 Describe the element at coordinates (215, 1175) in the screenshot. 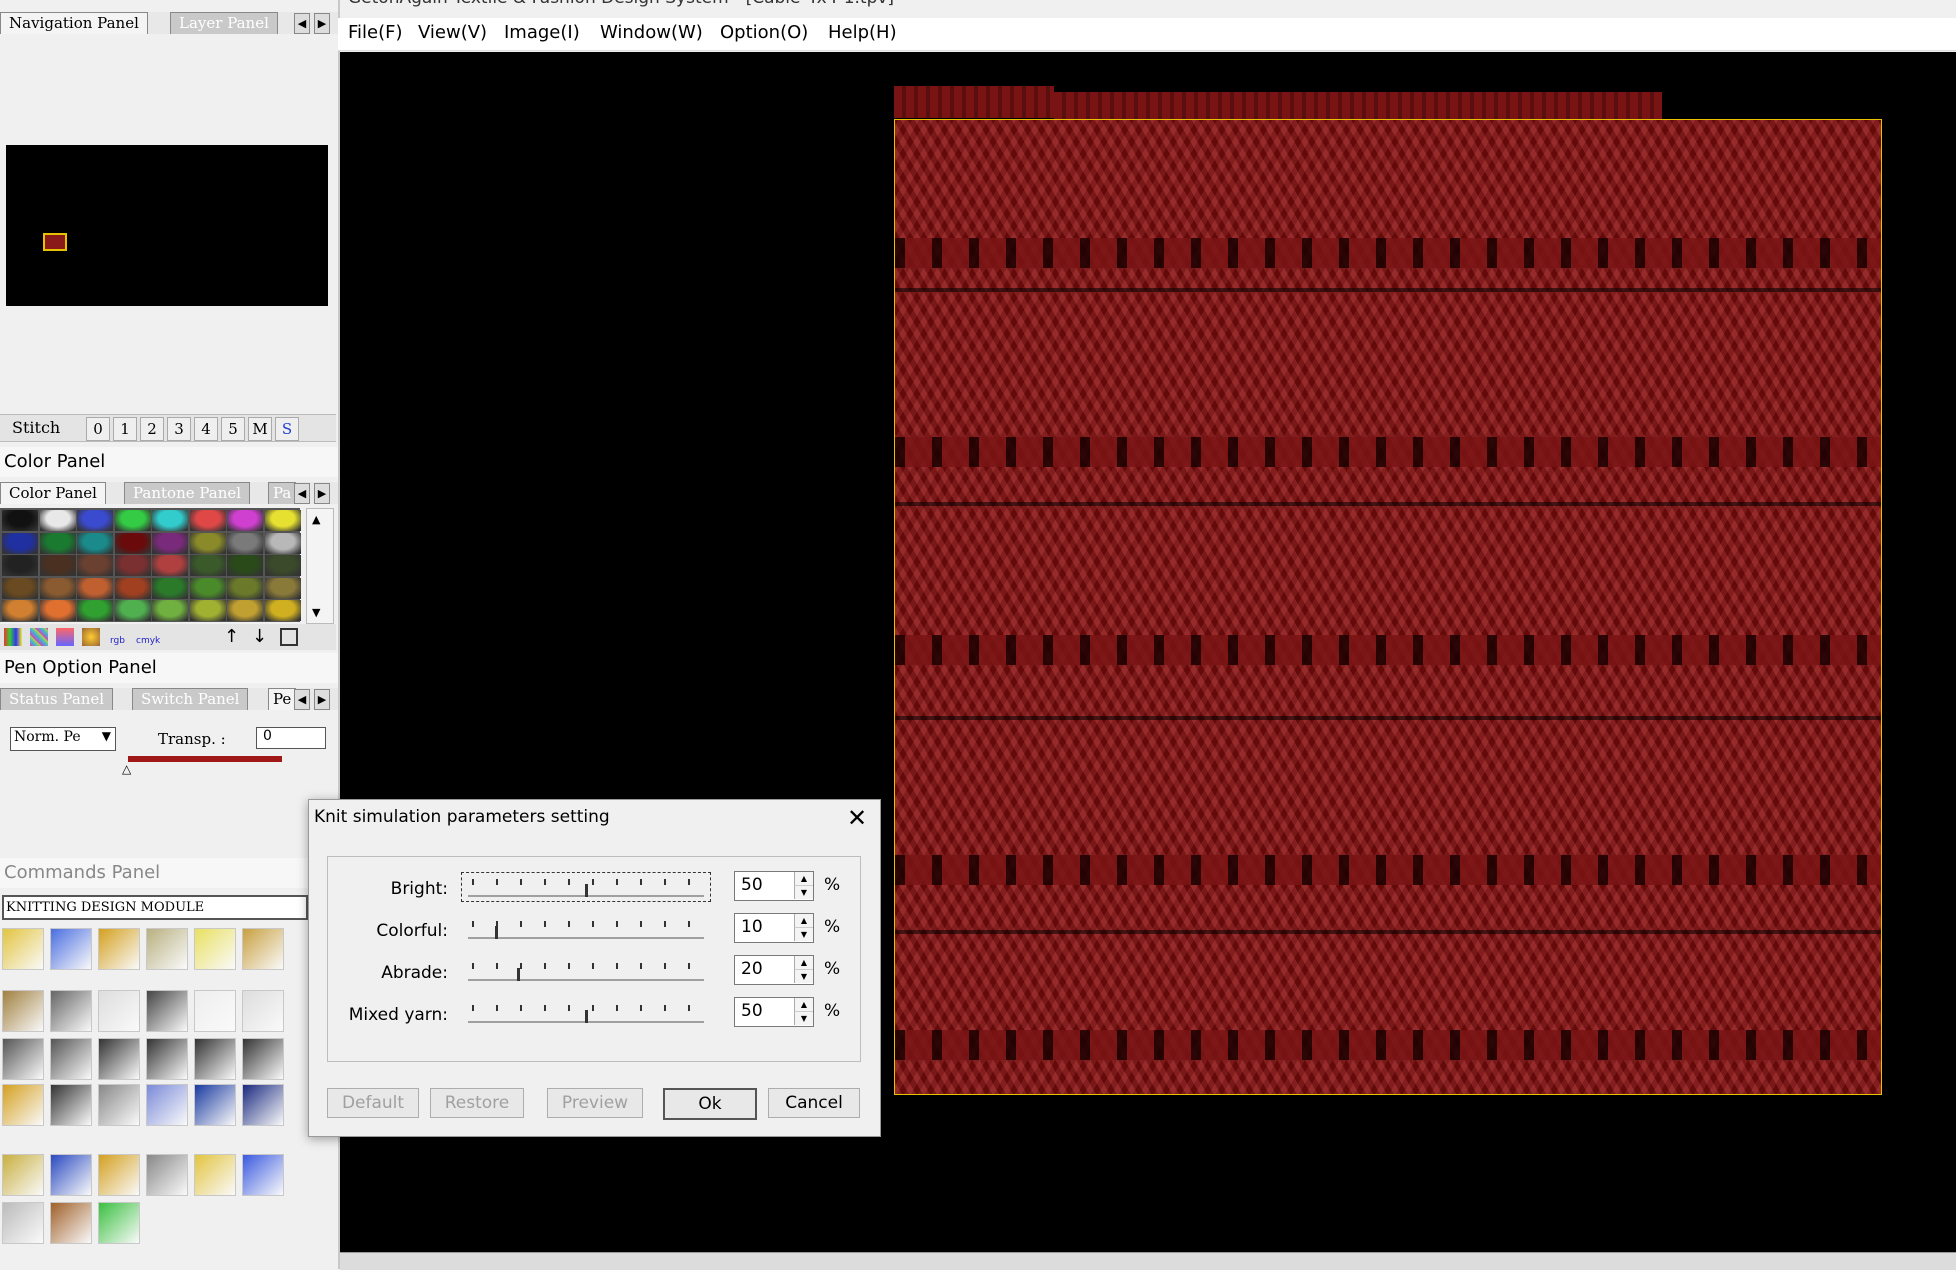

I see `display-icon` at that location.